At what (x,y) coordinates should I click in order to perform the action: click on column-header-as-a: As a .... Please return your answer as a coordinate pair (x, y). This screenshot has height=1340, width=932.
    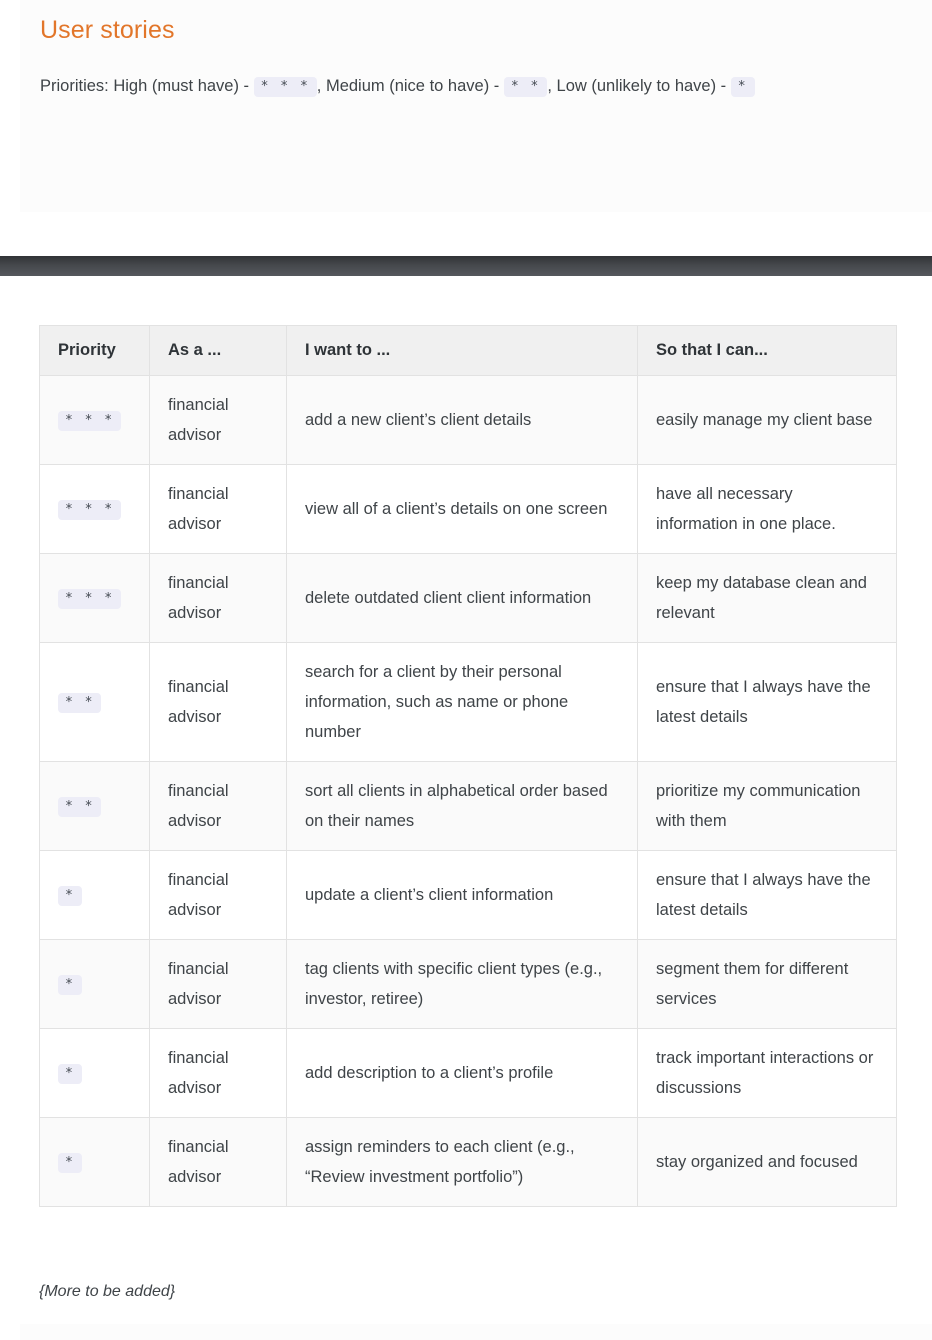
    Looking at the image, I should click on (218, 350).